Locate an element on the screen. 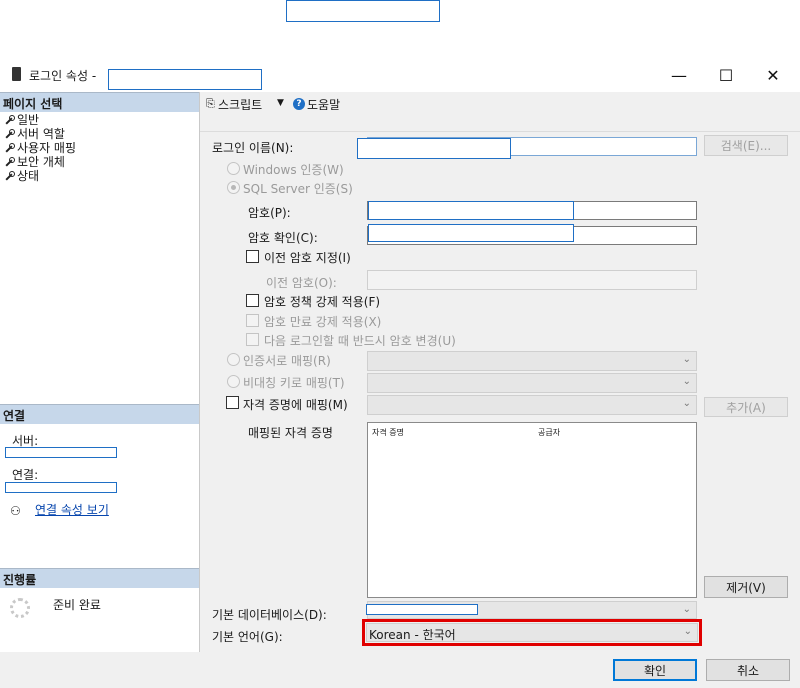  redacted-confirm-password is located at coordinates (471, 233).